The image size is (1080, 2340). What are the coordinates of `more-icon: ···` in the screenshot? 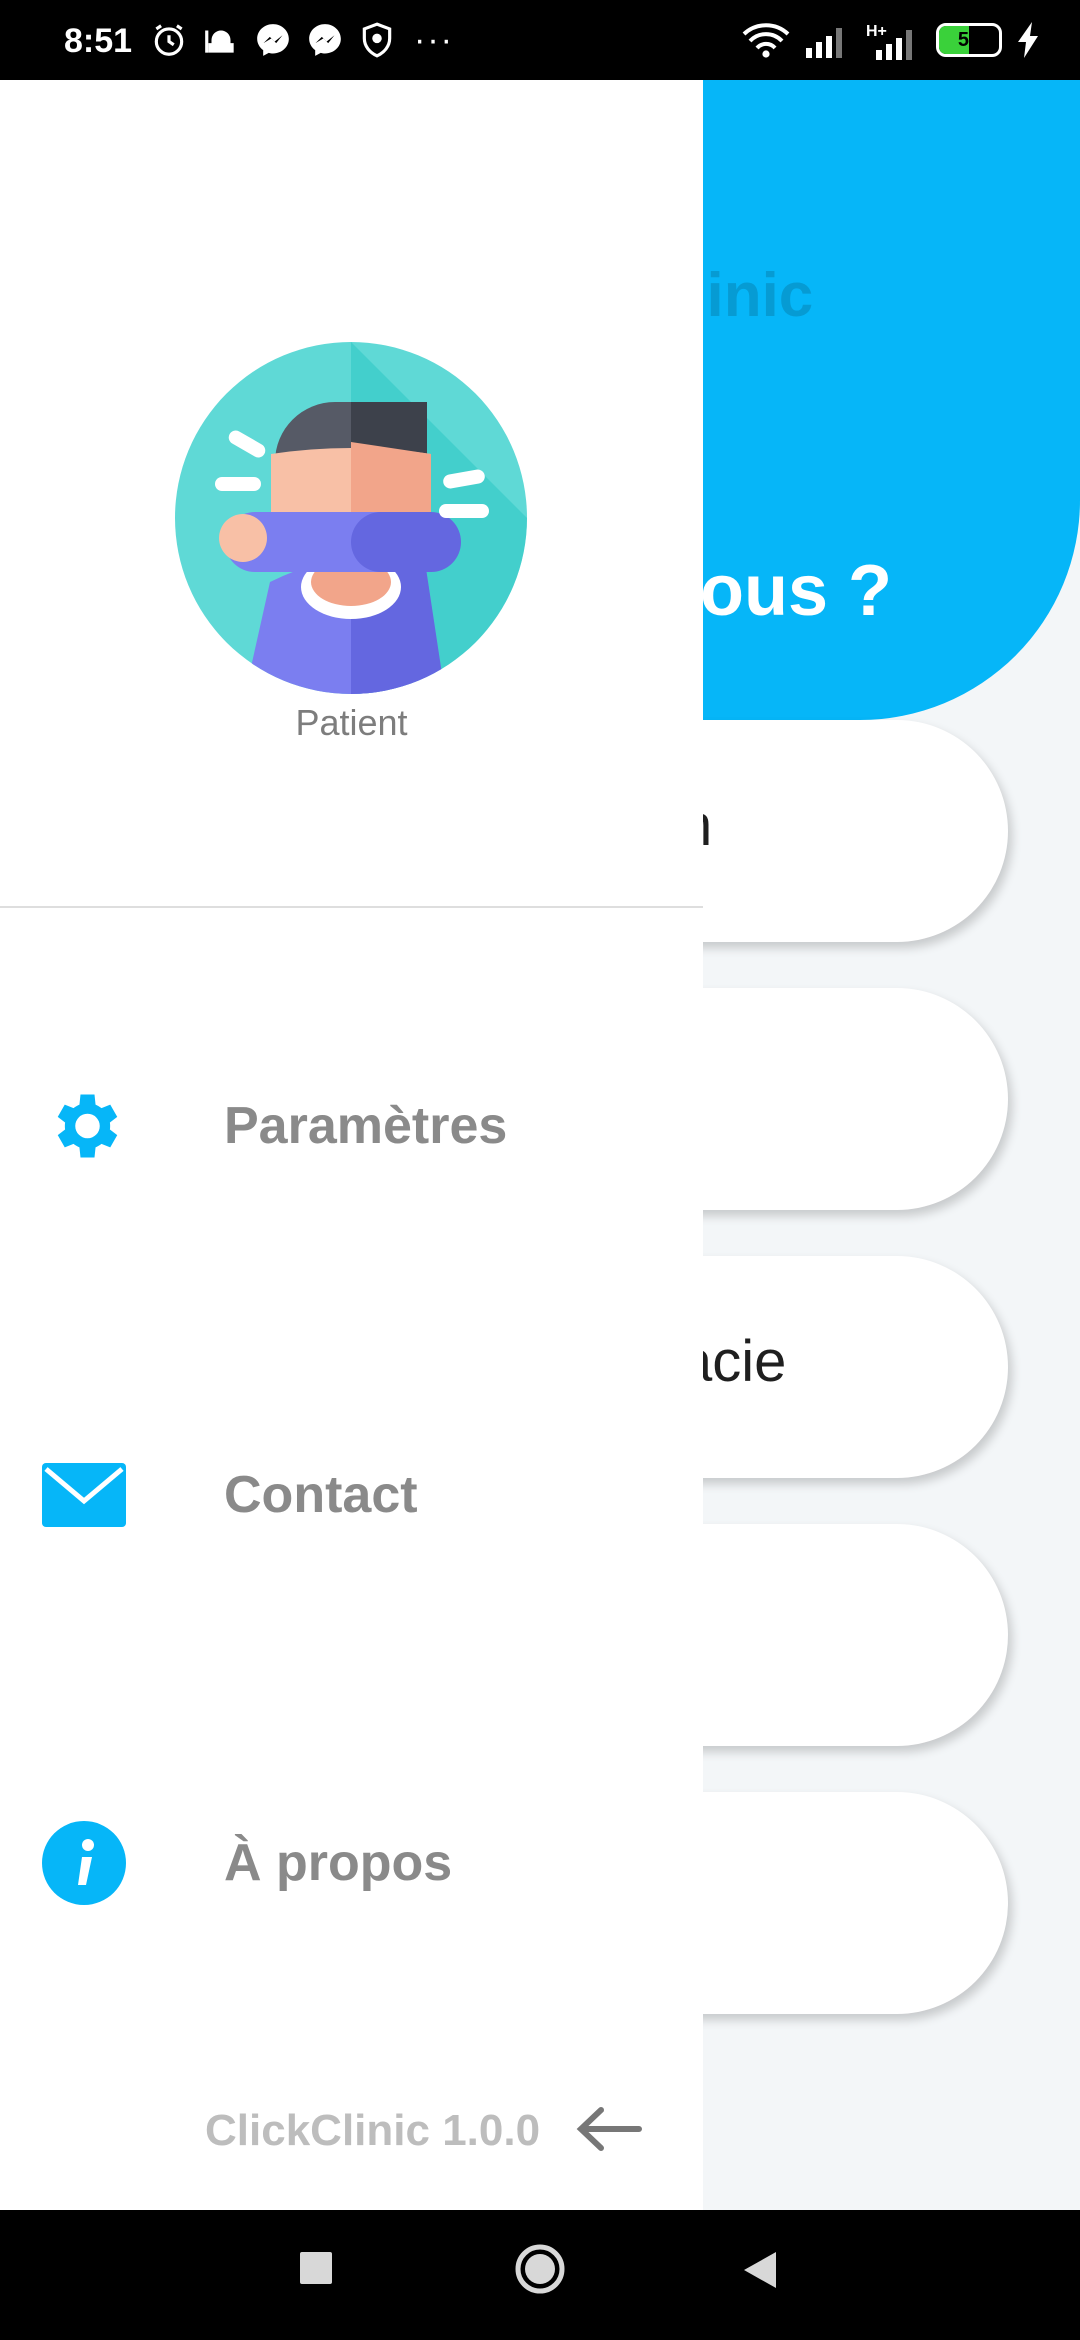 It's located at (434, 40).